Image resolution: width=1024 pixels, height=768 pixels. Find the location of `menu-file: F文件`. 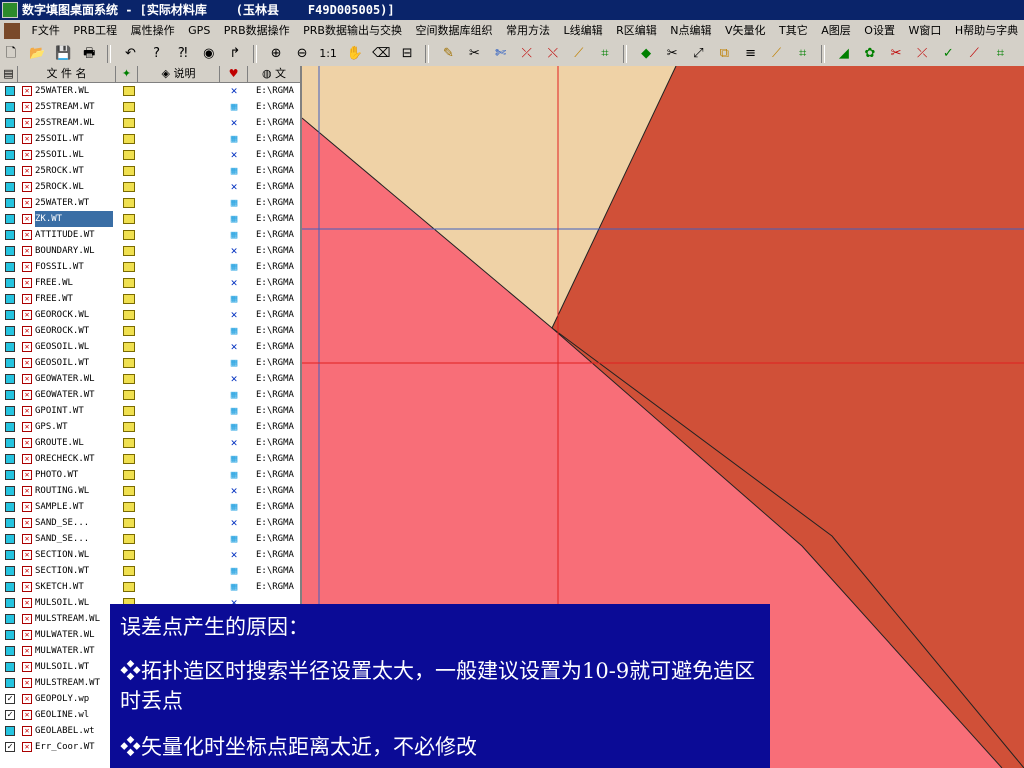

menu-file: F文件 is located at coordinates (46, 31).